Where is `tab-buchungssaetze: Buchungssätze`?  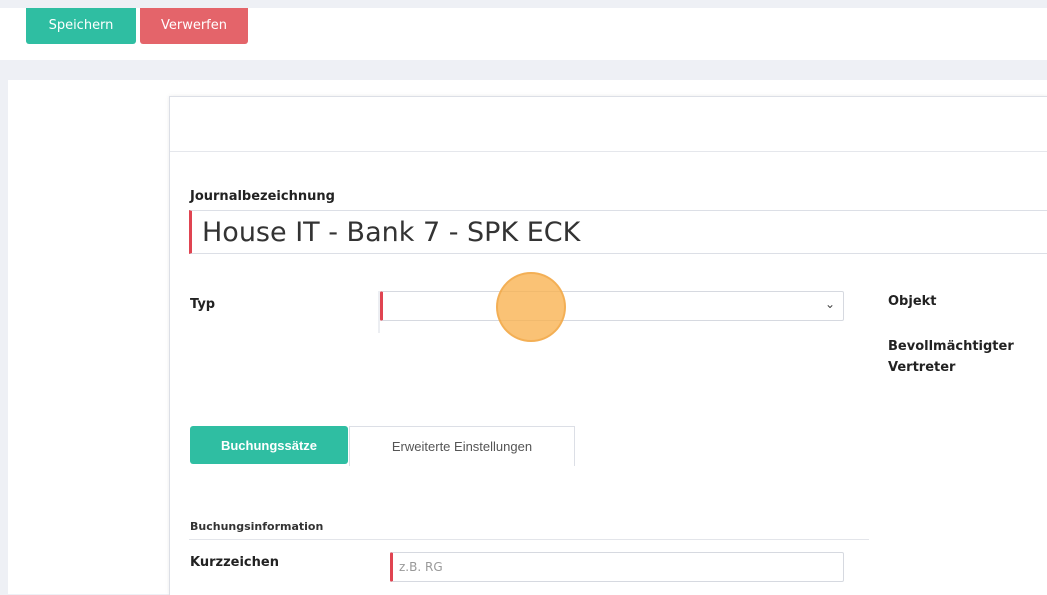
tab-buchungssaetze: Buchungssätze is located at coordinates (269, 445).